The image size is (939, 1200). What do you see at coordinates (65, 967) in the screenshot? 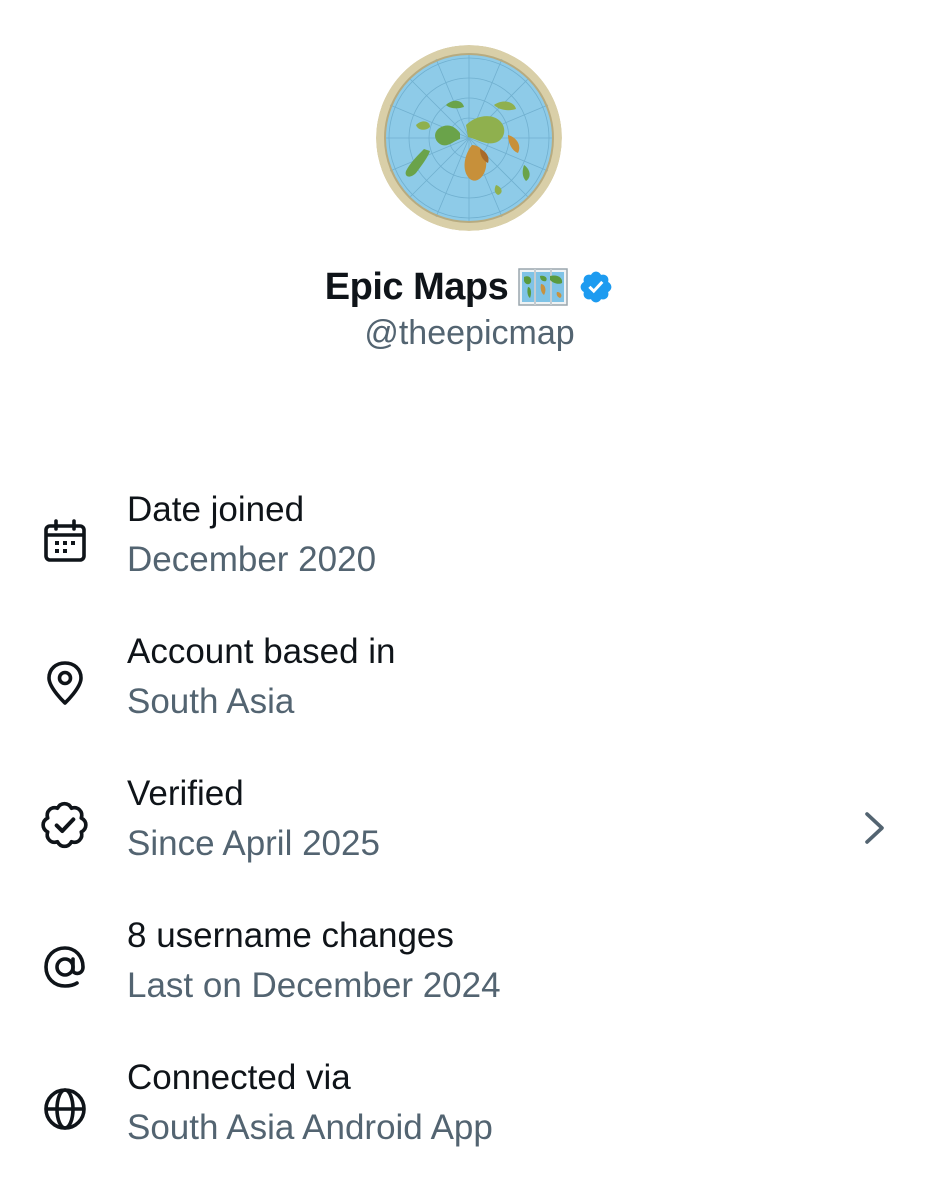
I see `at-sign-icon` at bounding box center [65, 967].